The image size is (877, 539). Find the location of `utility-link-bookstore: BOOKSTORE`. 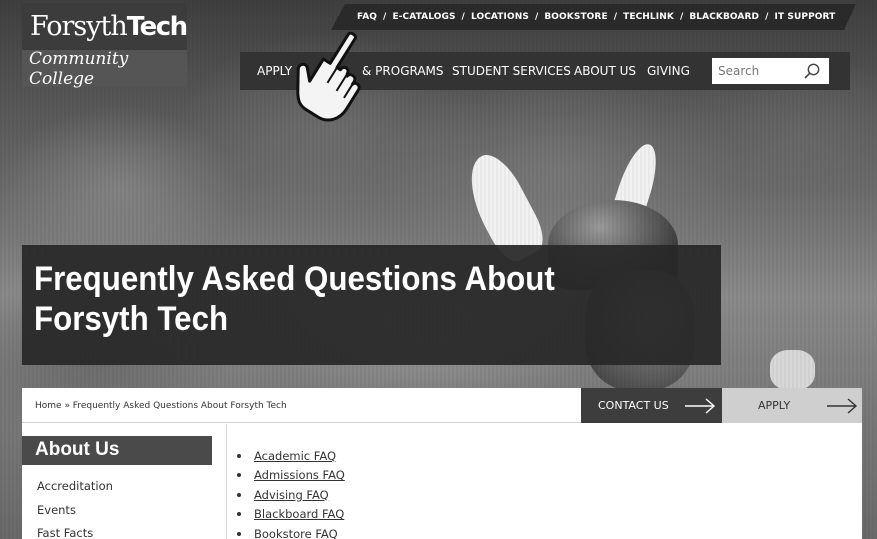

utility-link-bookstore: BOOKSTORE is located at coordinates (575, 17).